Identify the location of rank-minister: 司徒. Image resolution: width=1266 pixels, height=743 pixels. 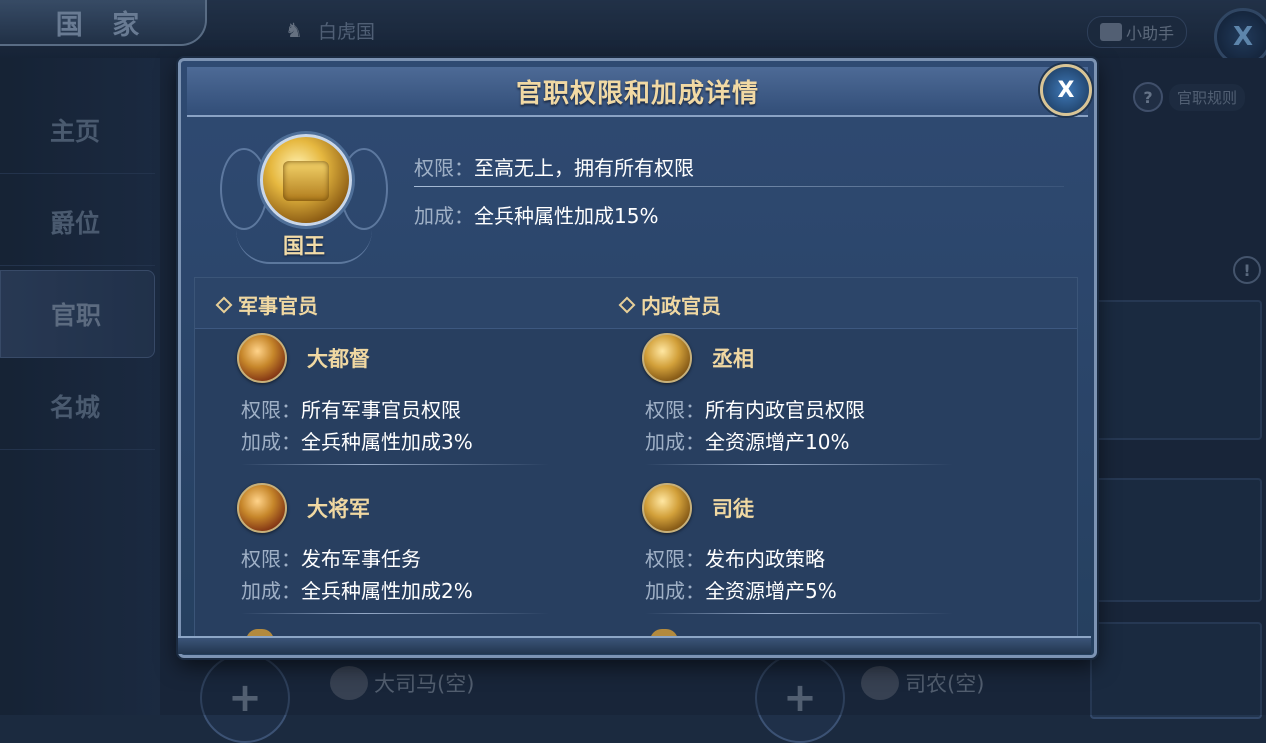
(698, 508).